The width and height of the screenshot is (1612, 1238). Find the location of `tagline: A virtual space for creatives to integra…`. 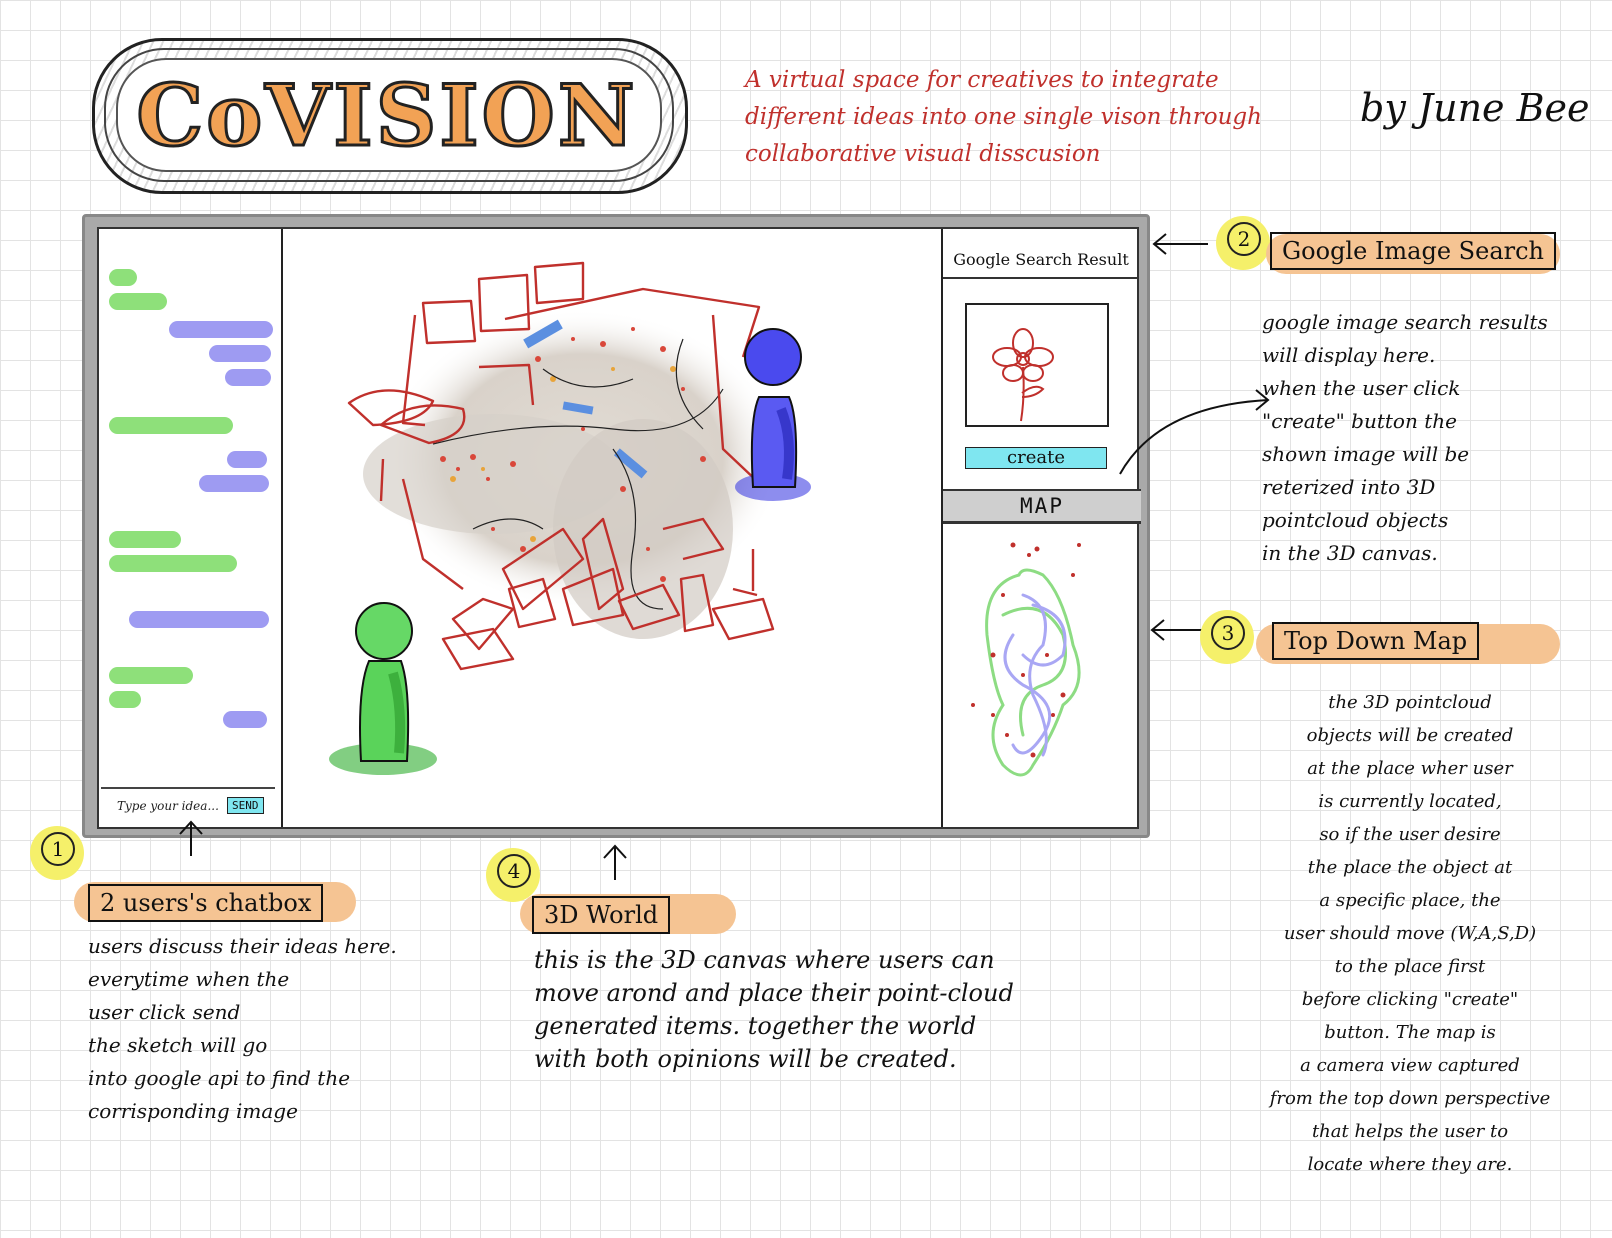

tagline: A virtual space for creatives to integra… is located at coordinates (1003, 117).